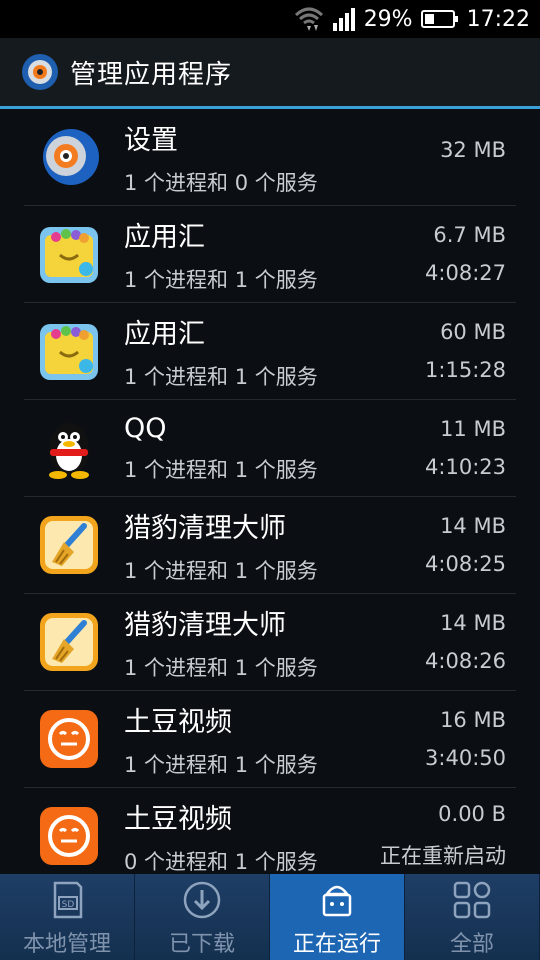  What do you see at coordinates (270, 739) in the screenshot?
I see `list-item: 土豆视频 1 个进程和 1 个服务 16 MB 3:40:50` at bounding box center [270, 739].